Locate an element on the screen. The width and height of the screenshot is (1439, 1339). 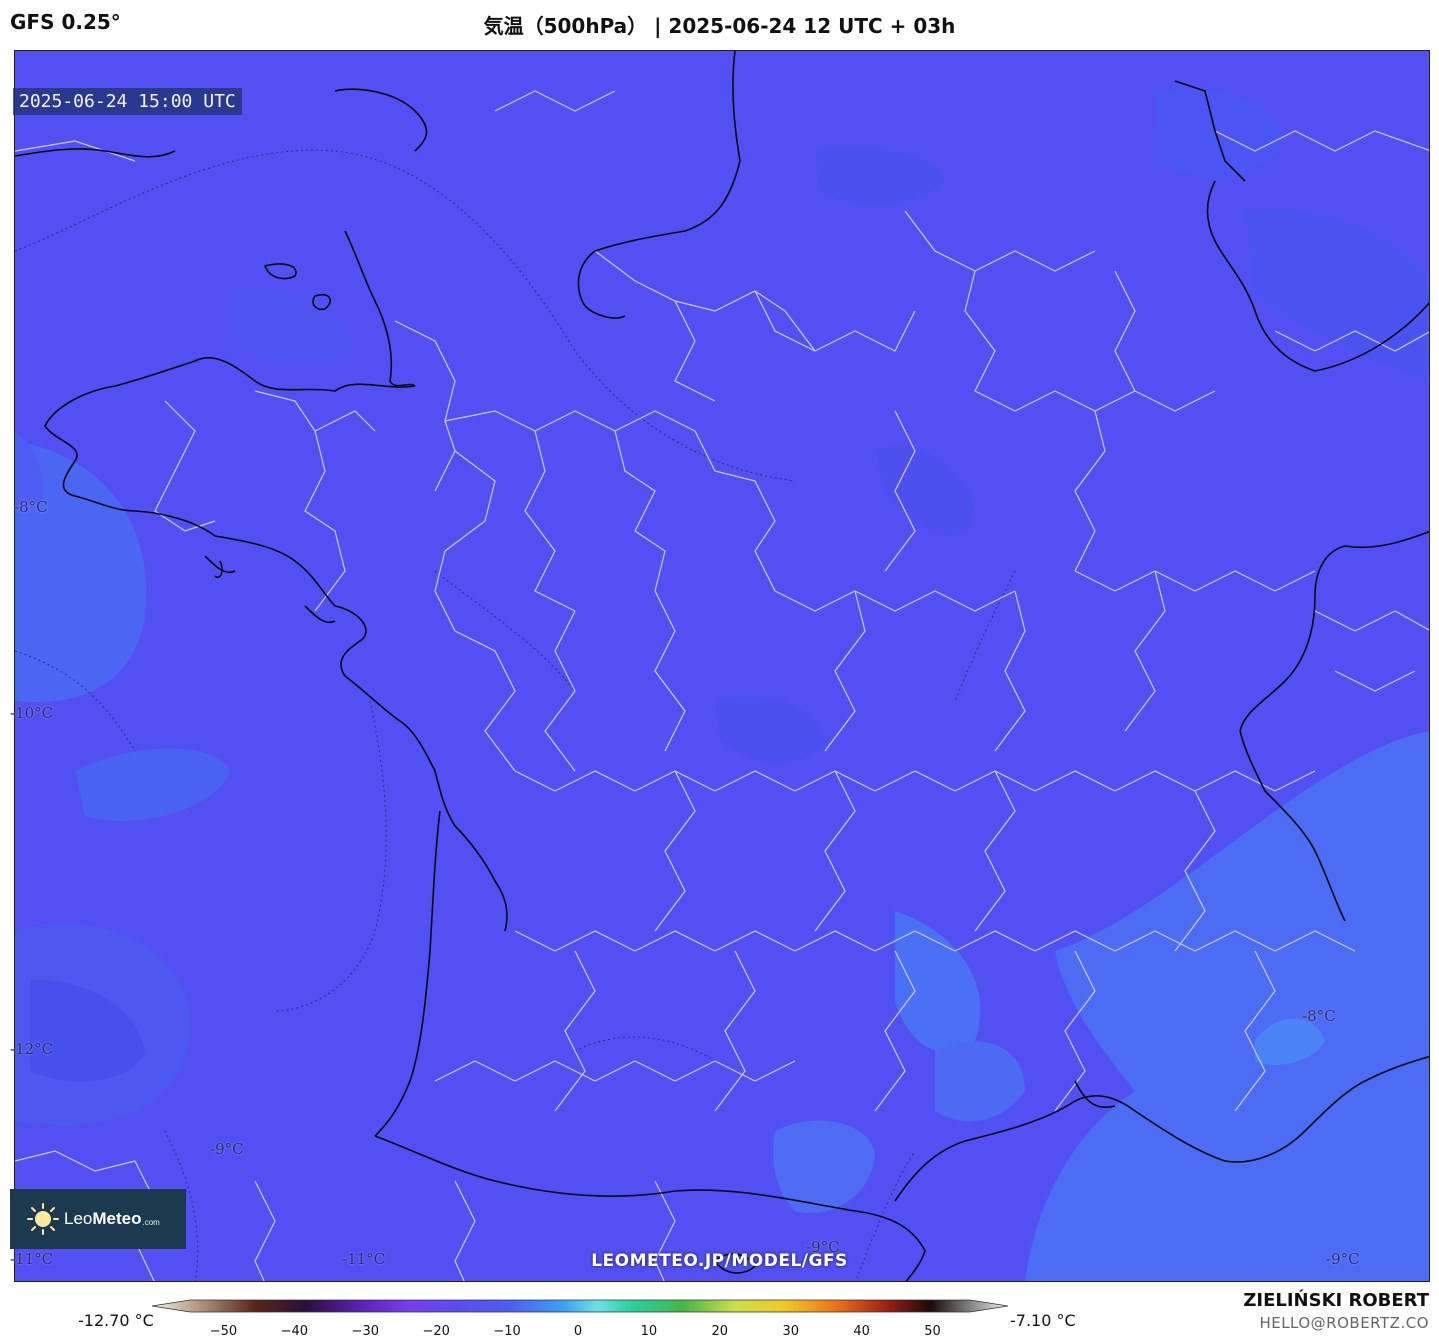
colorbar-tick-label: 20 is located at coordinates (720, 1331).